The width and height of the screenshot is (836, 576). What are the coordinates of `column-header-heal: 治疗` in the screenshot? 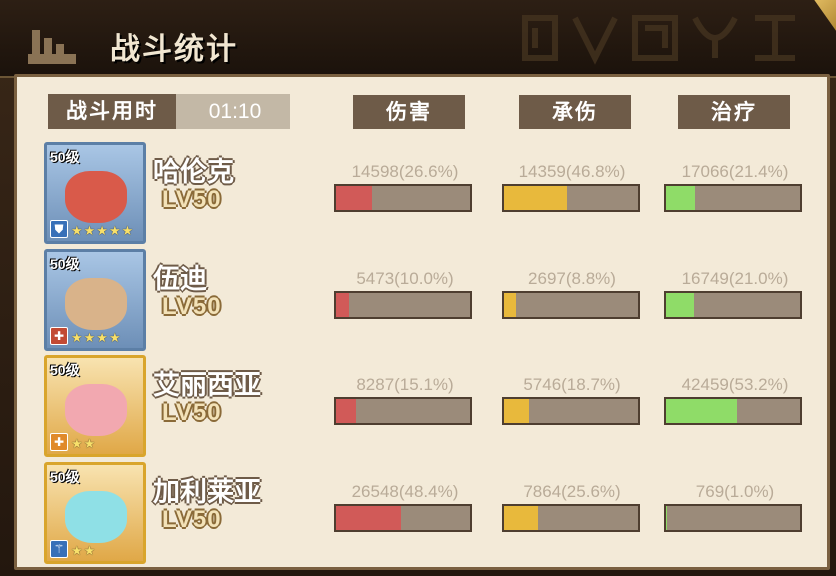 It's located at (734, 112).